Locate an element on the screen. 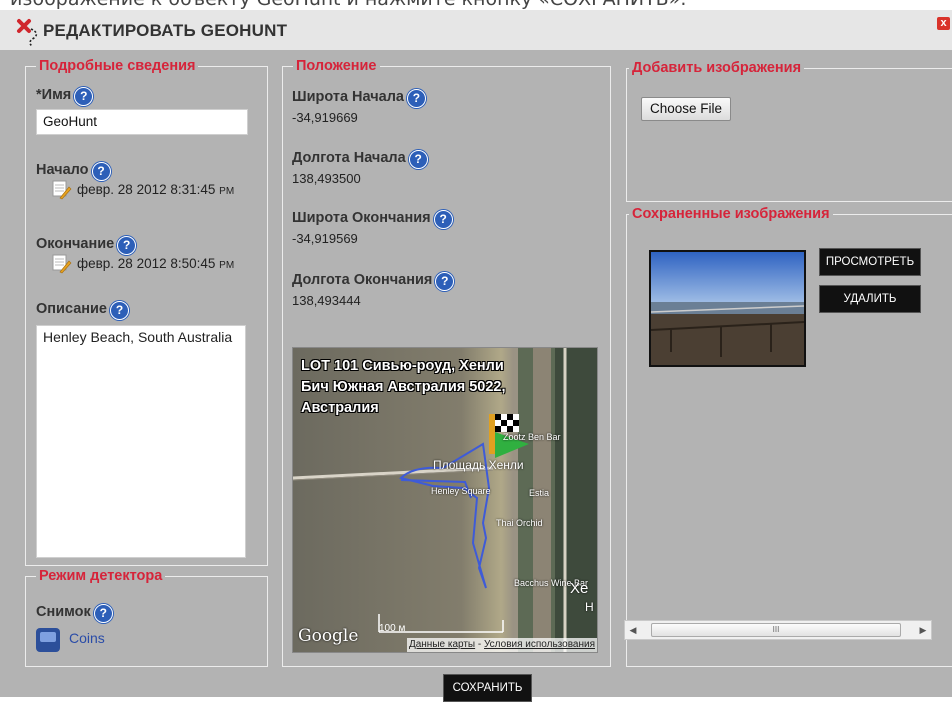 This screenshot has height=702, width=952. name-label: *Имя? is located at coordinates (65, 96).